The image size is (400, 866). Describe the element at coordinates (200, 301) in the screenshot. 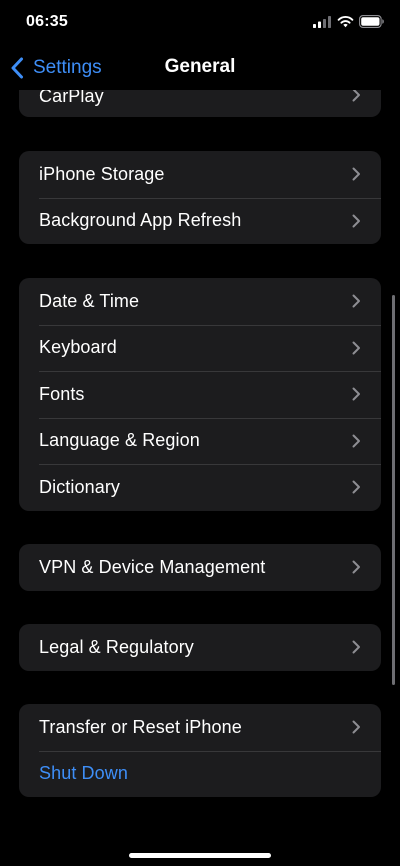

I see `row-date-time: Date & Time` at that location.